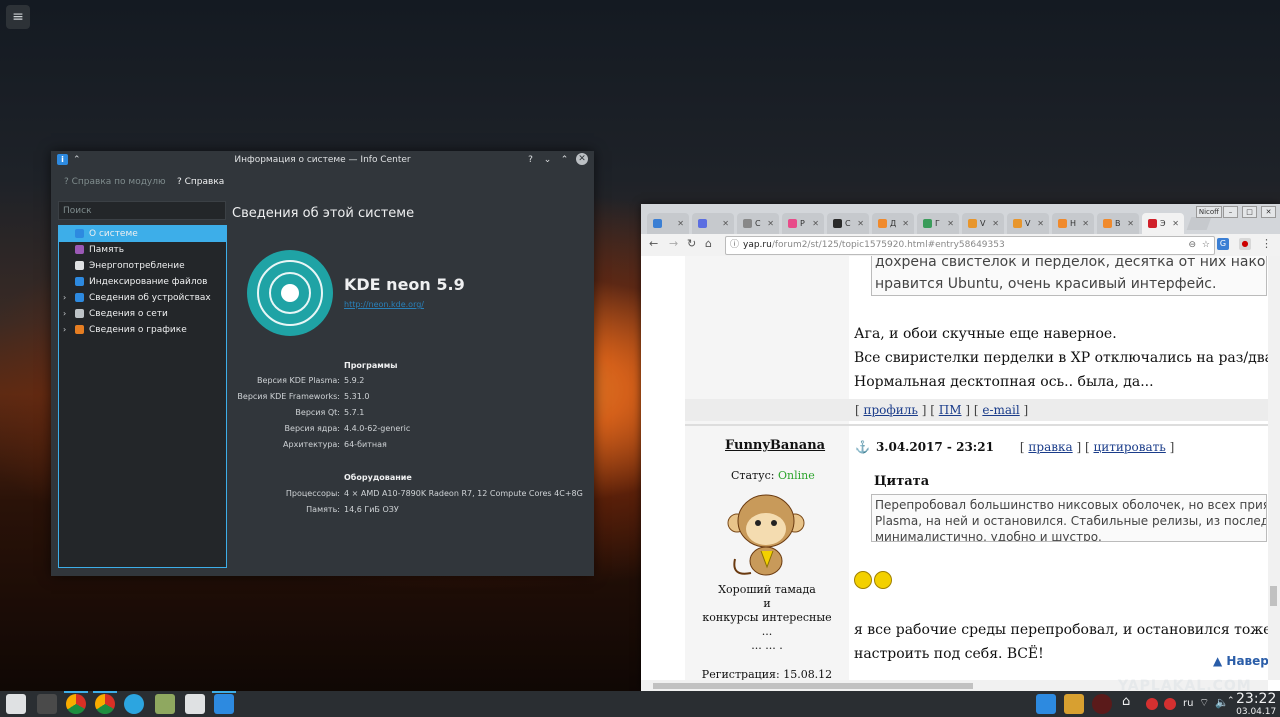  Describe the element at coordinates (891, 410) in the screenshot. I see `post-link: профиль` at that location.